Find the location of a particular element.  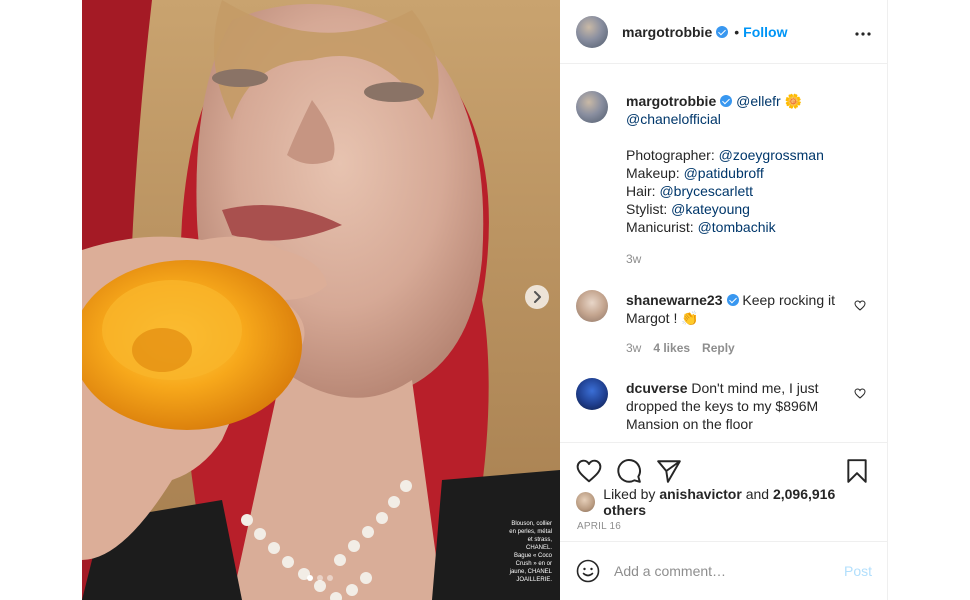

add-comment-bar: Post is located at coordinates (724, 570).